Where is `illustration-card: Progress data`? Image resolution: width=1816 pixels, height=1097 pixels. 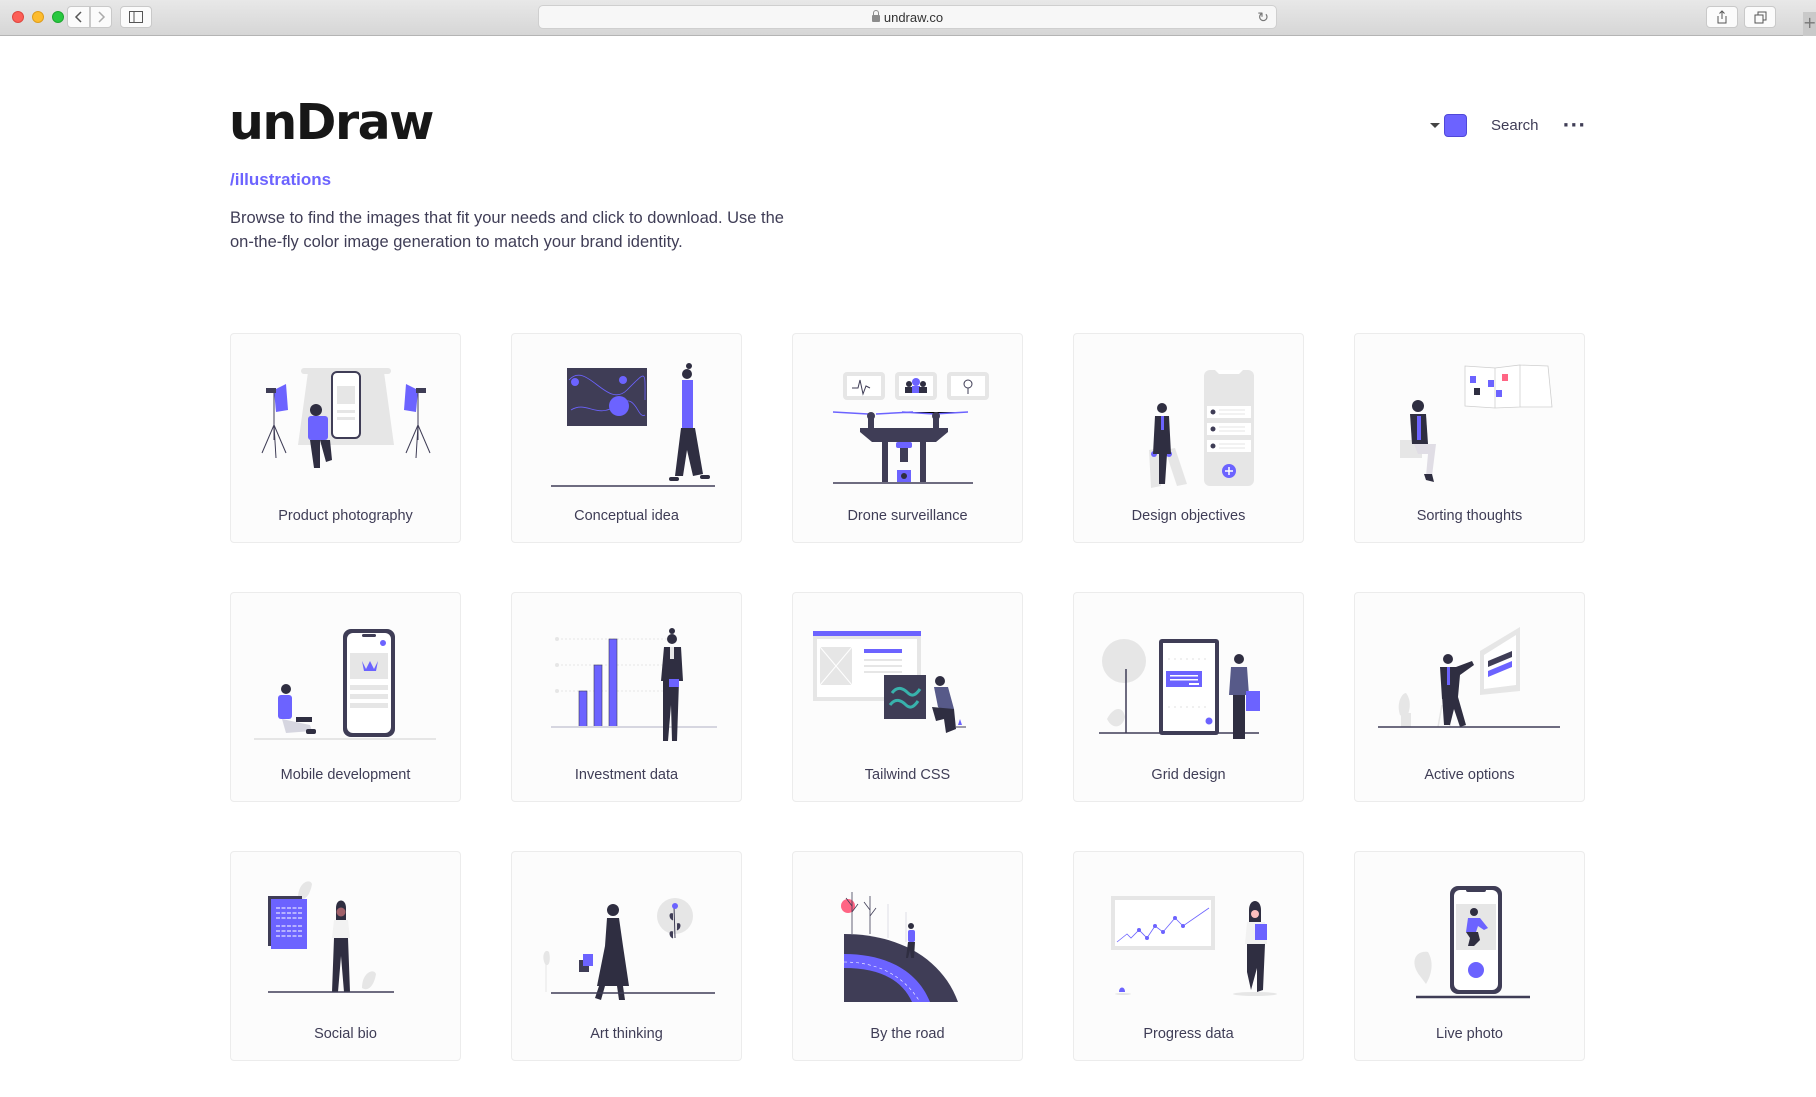
illustration-card: Progress data is located at coordinates (1188, 956).